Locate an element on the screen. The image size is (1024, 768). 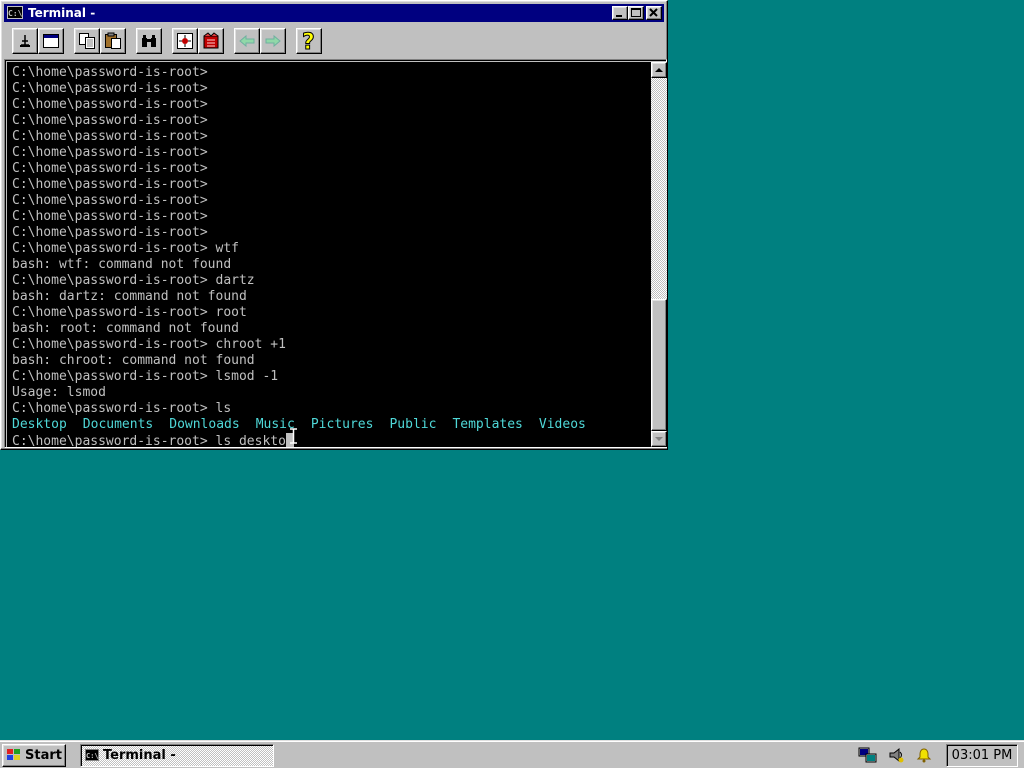
system-tray is located at coordinates (899, 755).